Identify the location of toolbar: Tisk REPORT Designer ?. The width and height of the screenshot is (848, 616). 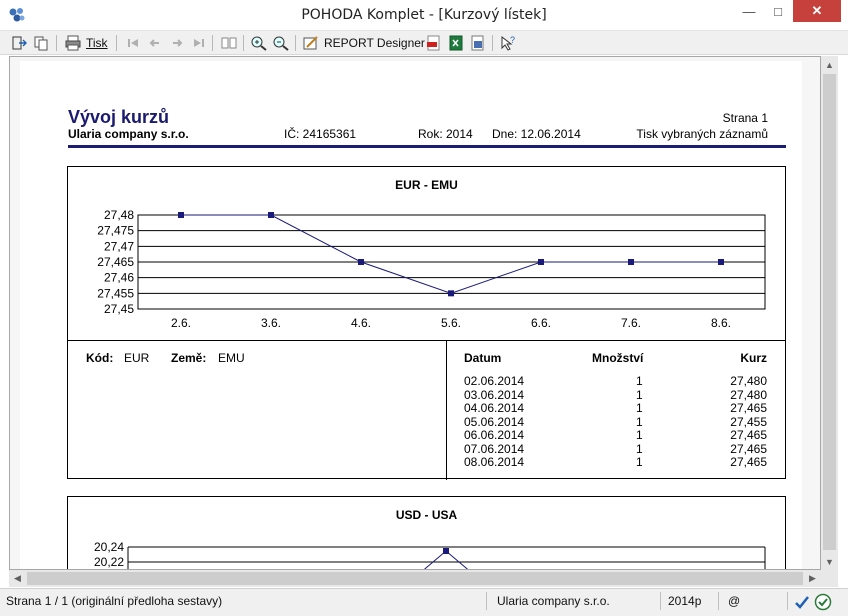
(424, 43).